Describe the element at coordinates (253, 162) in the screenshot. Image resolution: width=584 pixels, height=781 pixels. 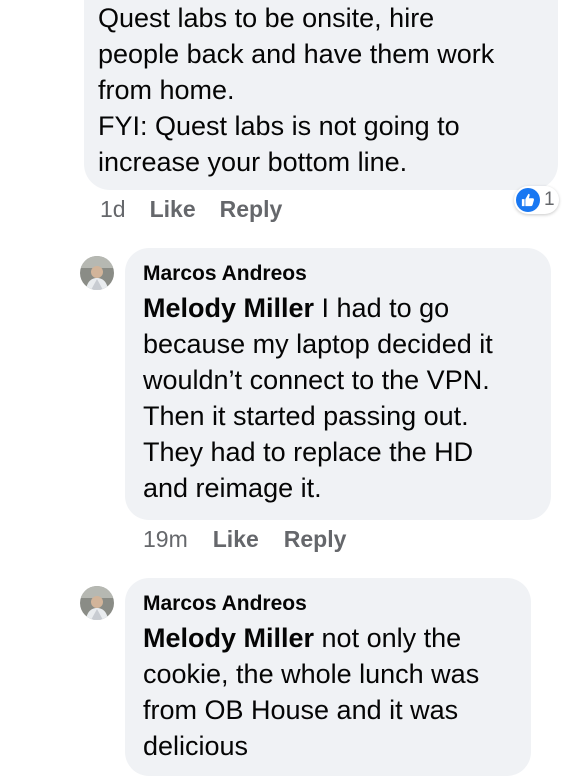
I see `comment-line: increase your bottom line.` at that location.